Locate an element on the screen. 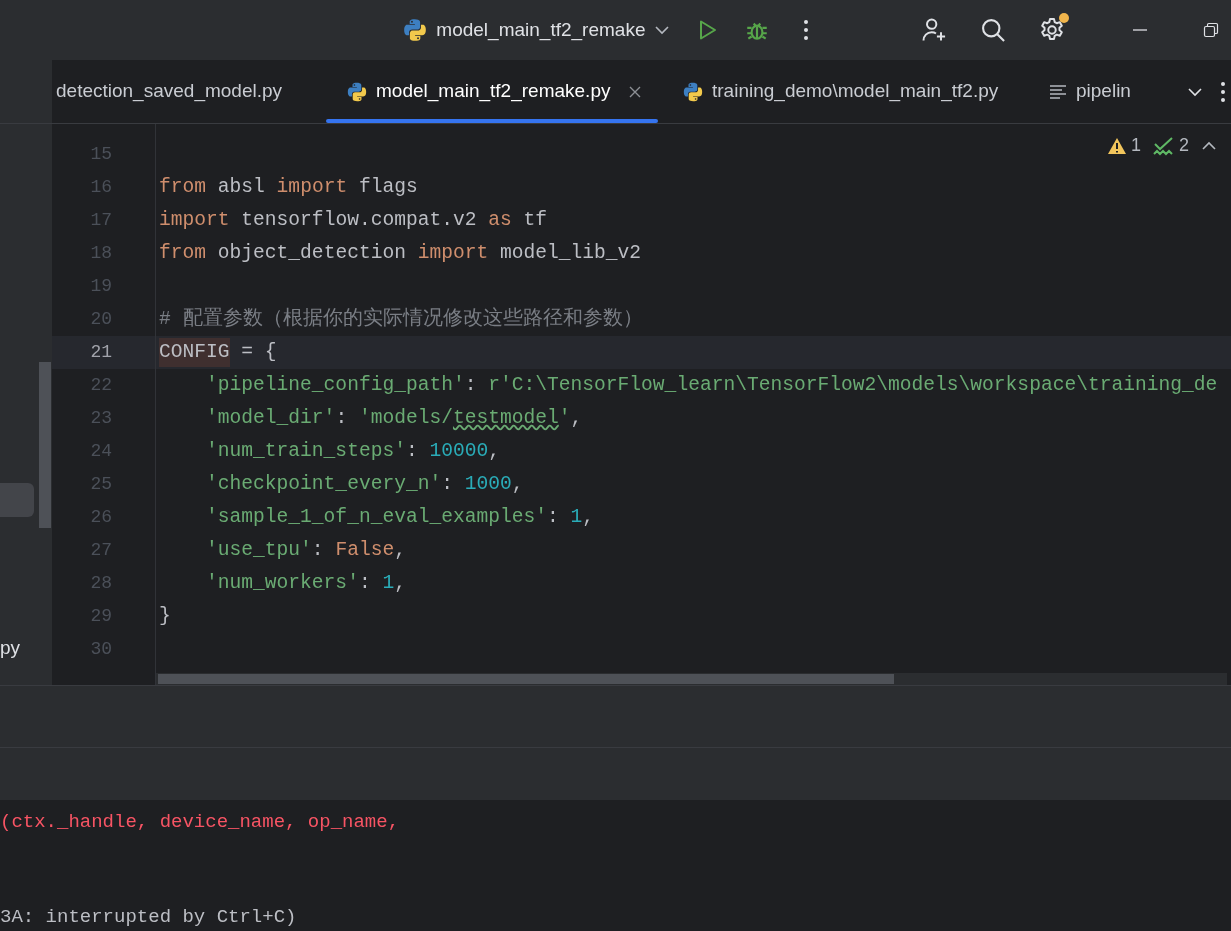 The height and width of the screenshot is (931, 1231). more-tabs-icon is located at coordinates (1223, 91).